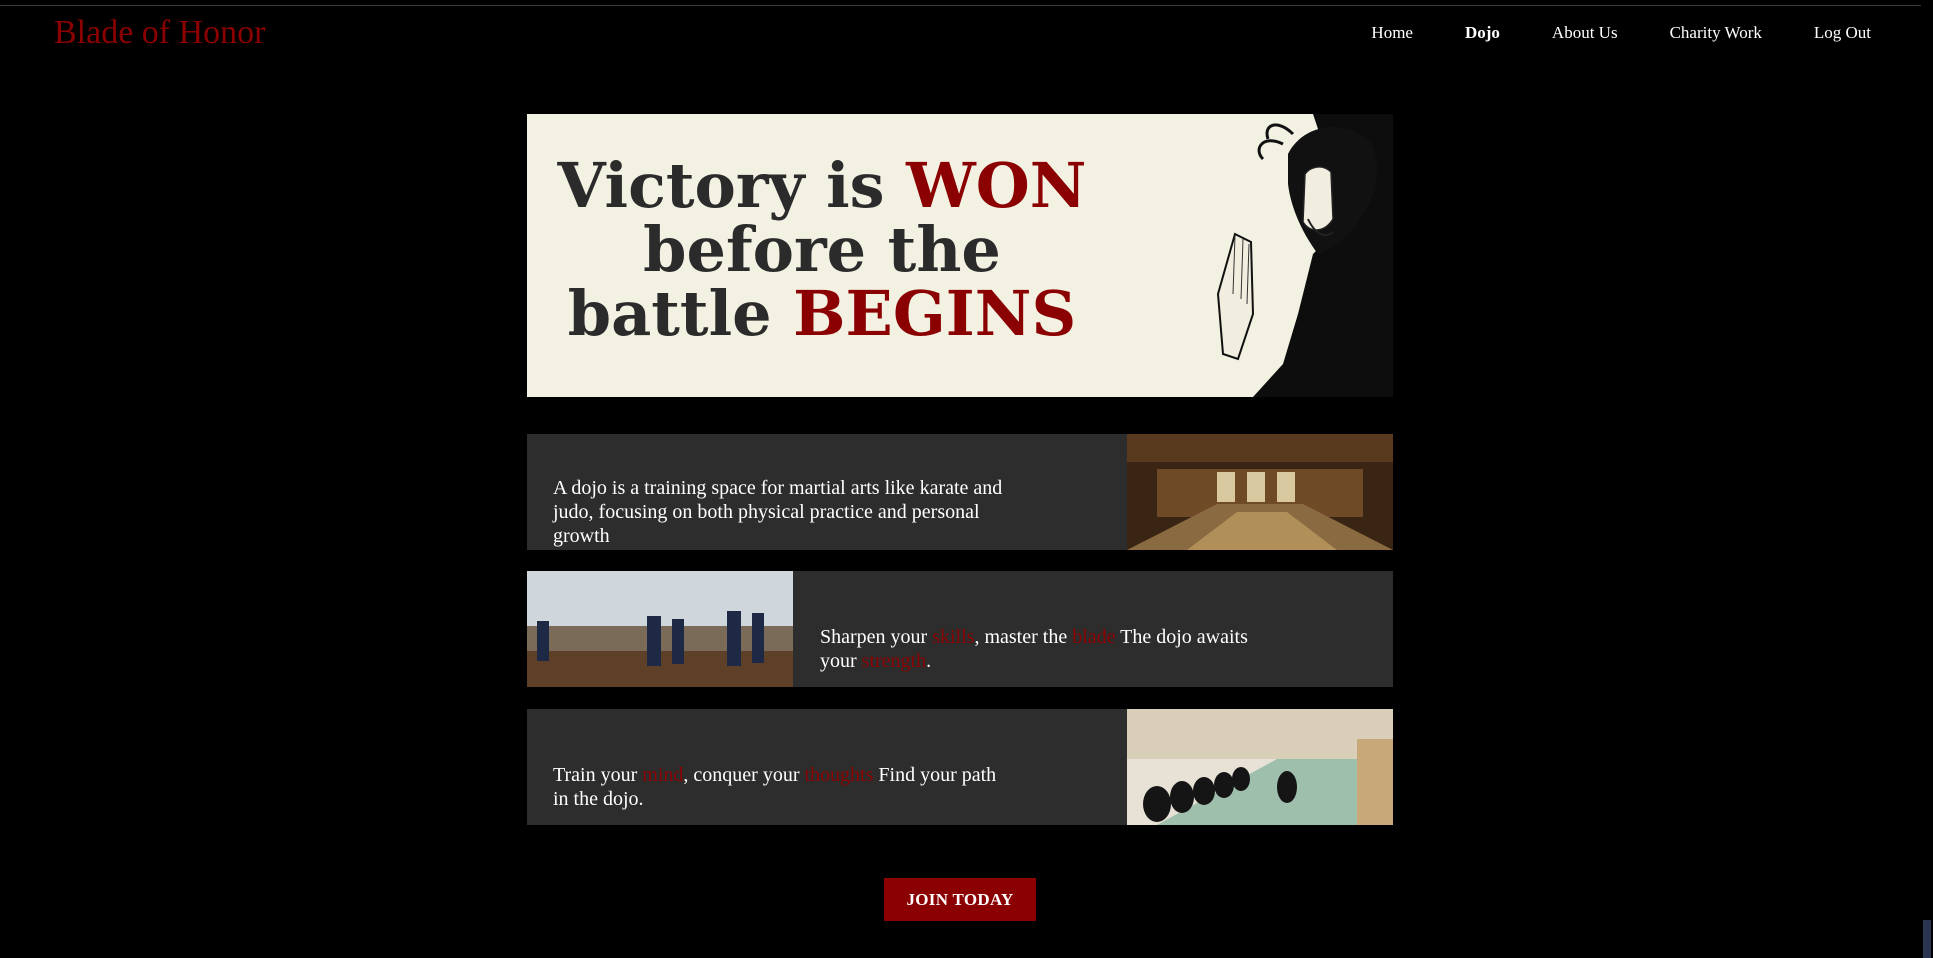 The image size is (1933, 958). I want to click on sharpen-text-2: , master the, so click(1023, 637).